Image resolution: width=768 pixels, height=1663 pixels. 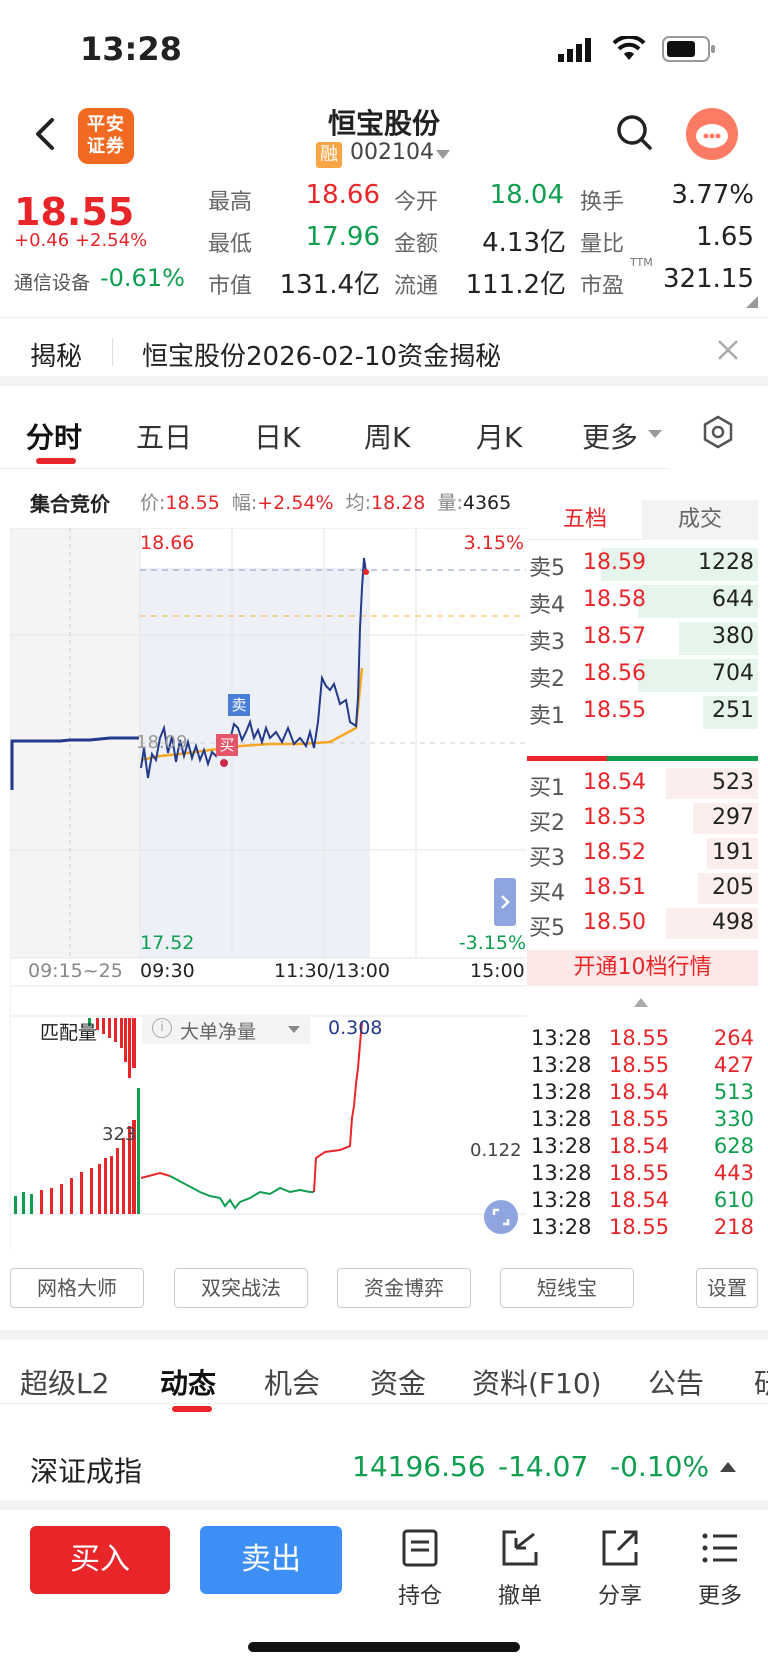 I want to click on nav-bar: 平安证券 恒宝股份 融 002104, so click(x=384, y=140).